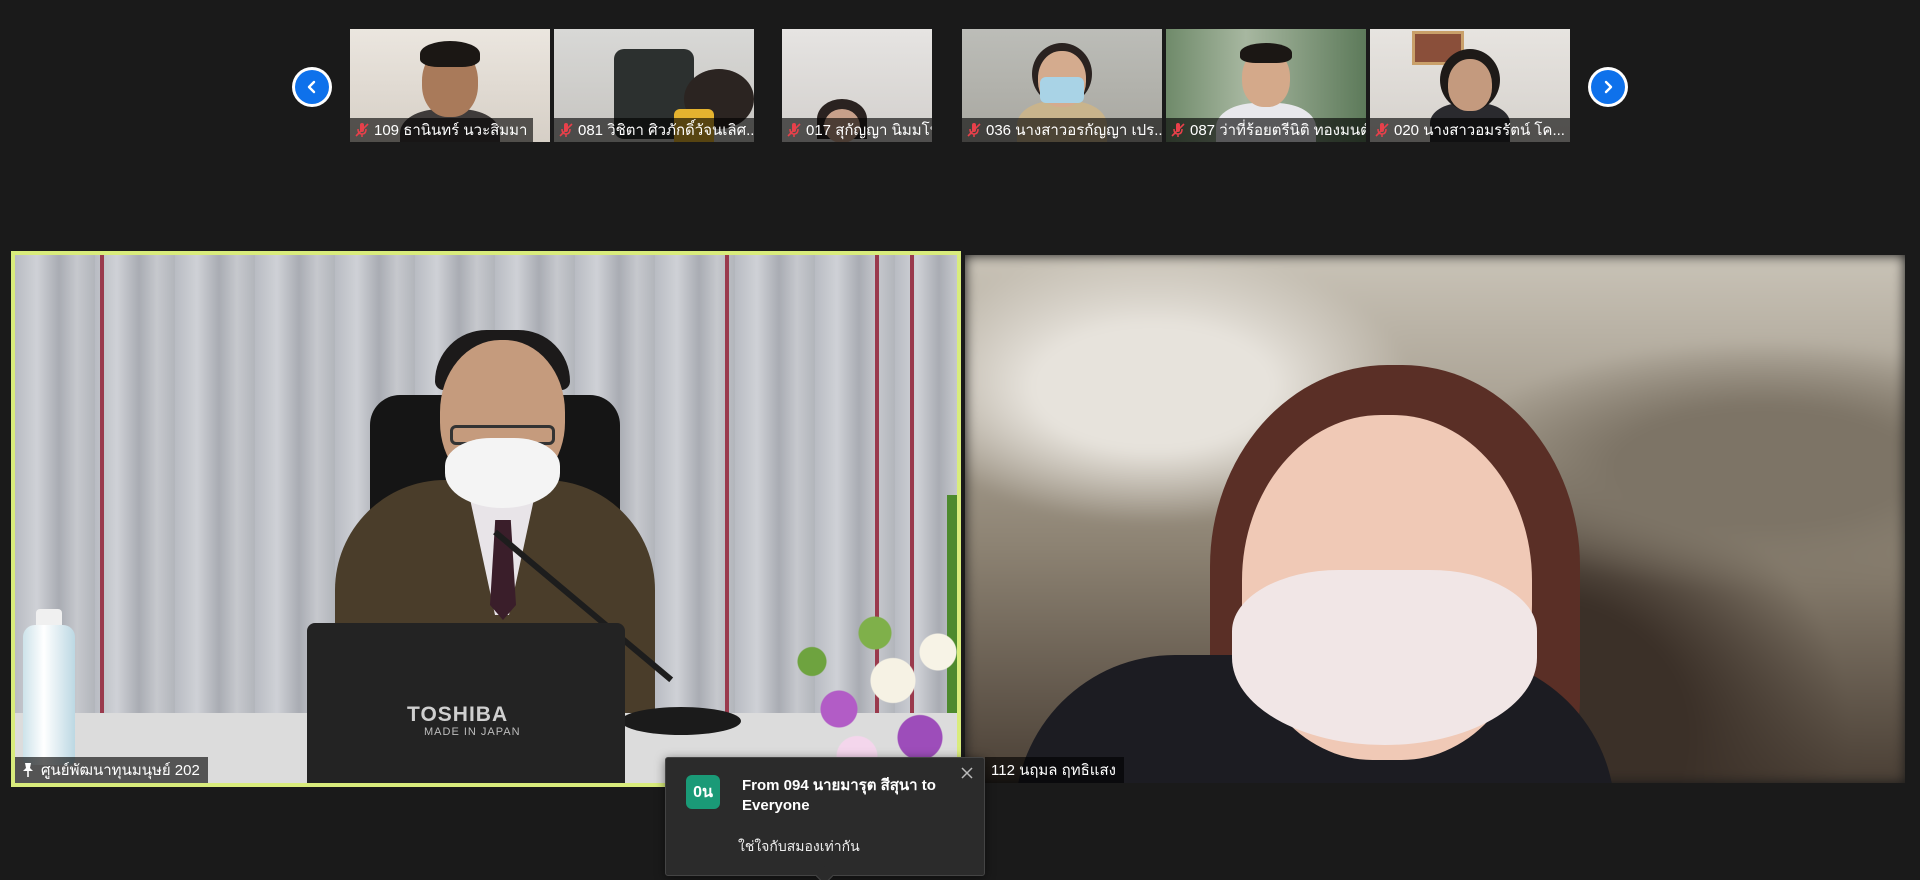  Describe the element at coordinates (28, 770) in the screenshot. I see `pin-icon` at that location.